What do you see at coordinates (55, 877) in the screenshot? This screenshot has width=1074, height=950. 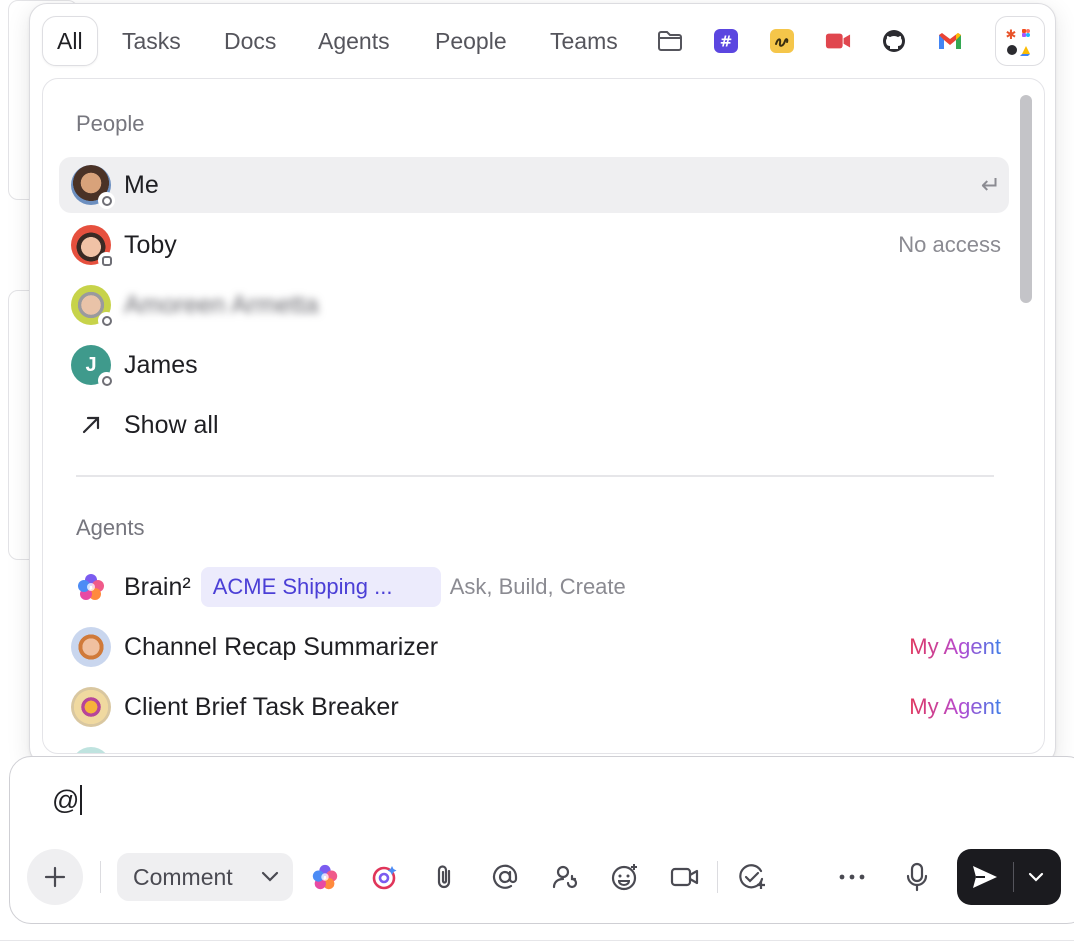 I see `add-button` at bounding box center [55, 877].